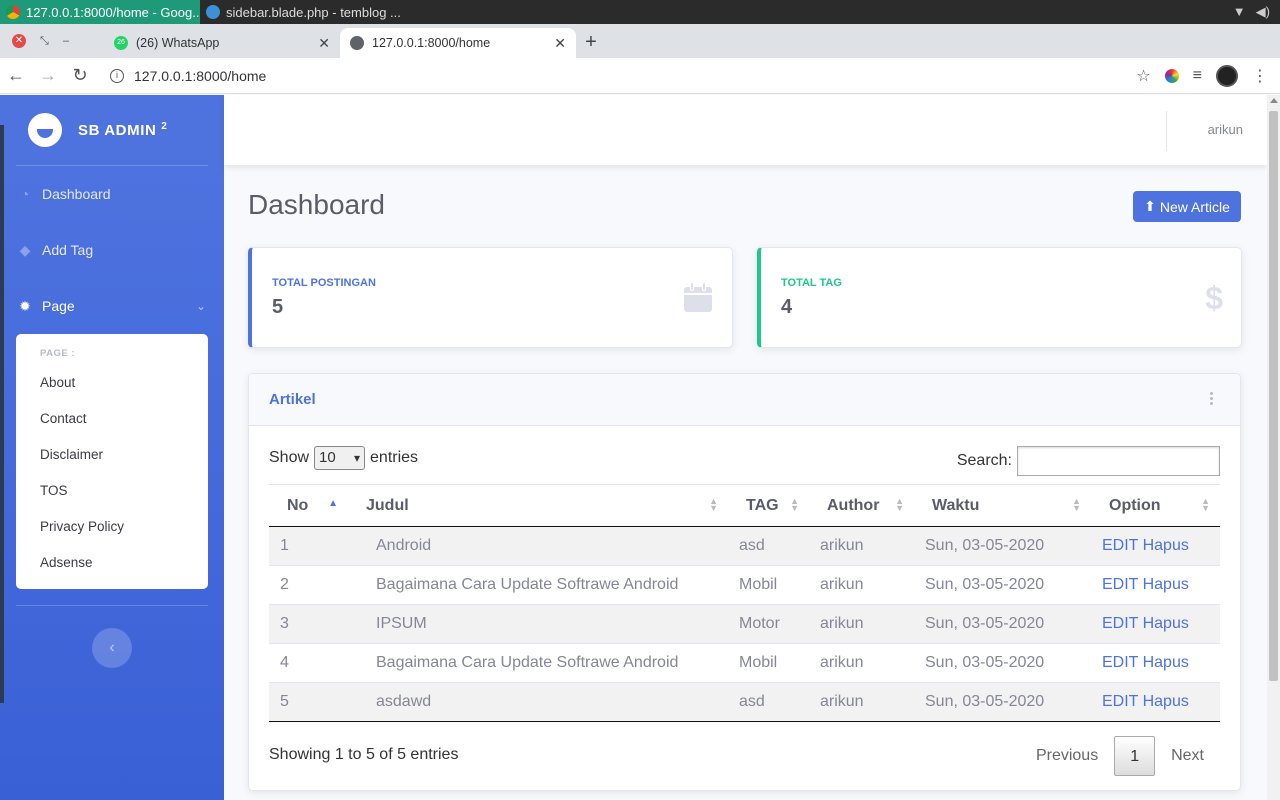  I want to click on table-info: Showing 1 to 5 of 5 entries, so click(364, 754).